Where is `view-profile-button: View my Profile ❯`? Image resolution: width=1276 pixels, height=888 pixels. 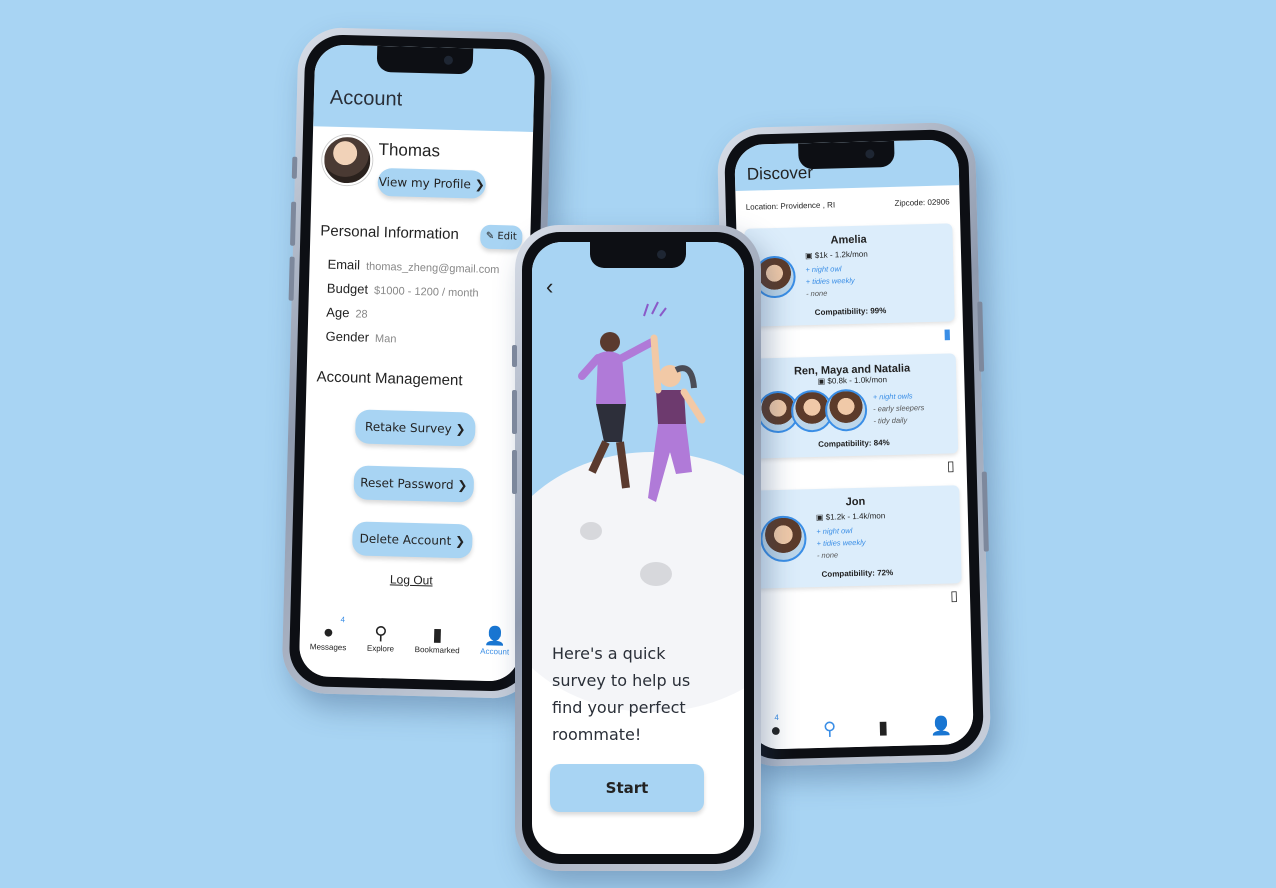 view-profile-button: View my Profile ❯ is located at coordinates (432, 183).